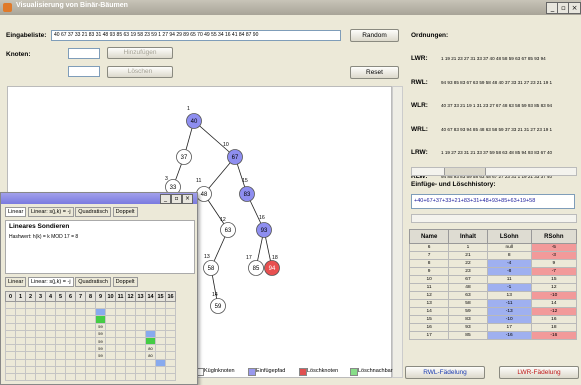  I want to click on history-field: +40+67+37+33+21+83+31+48+93+85+63+19+58, so click(493, 201).